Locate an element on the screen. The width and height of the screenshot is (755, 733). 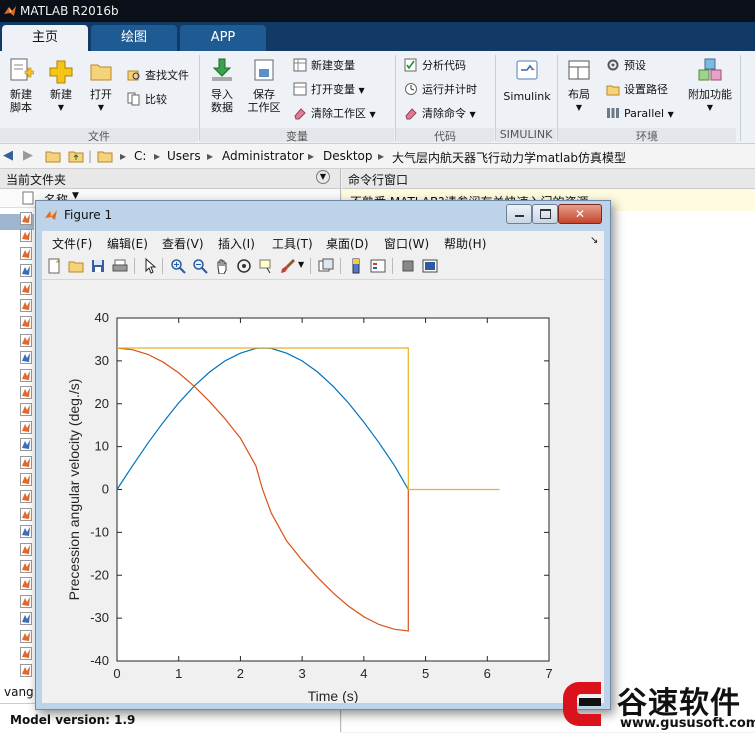
browse-folder-icon is located at coordinates (53, 156).